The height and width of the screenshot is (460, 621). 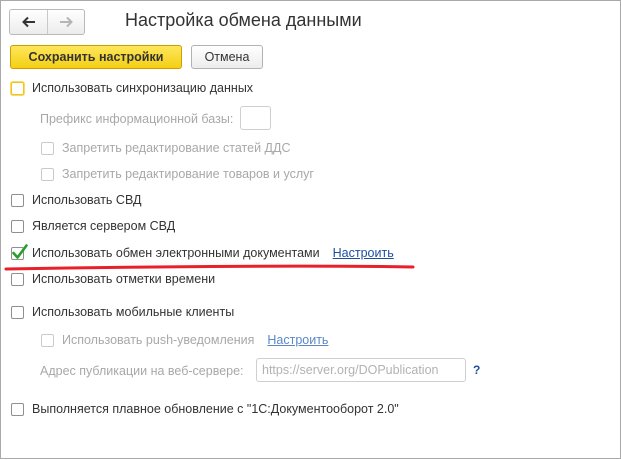 What do you see at coordinates (143, 88) in the screenshot?
I see `use-sync-label: Использовать синхронизацию данных` at bounding box center [143, 88].